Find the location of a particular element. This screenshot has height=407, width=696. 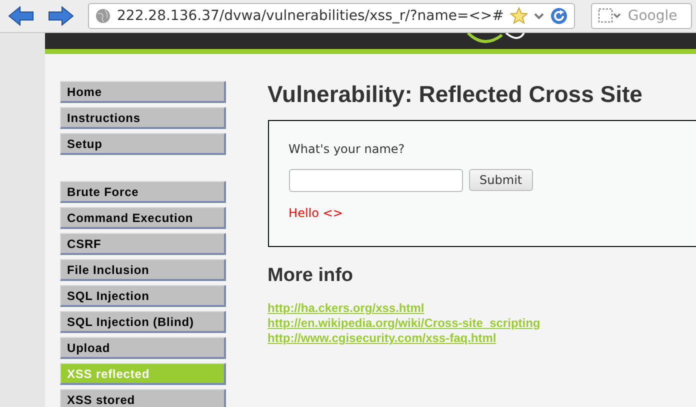

globe-icon is located at coordinates (103, 16).